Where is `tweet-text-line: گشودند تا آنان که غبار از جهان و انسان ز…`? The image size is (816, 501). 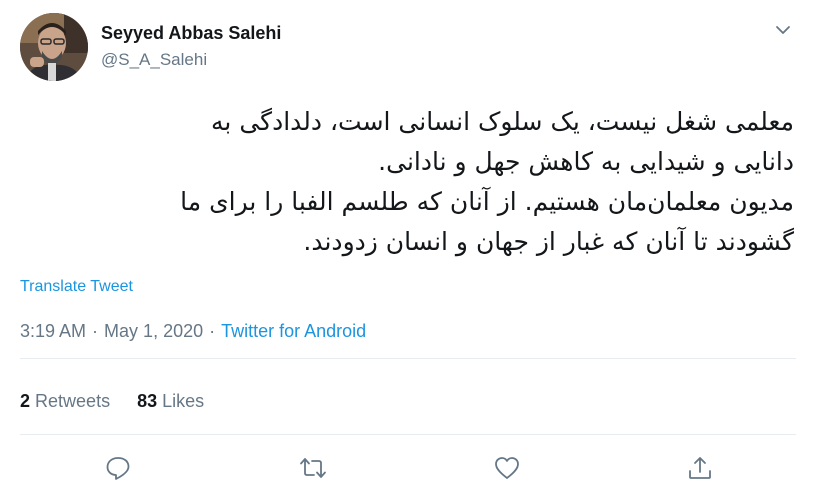
tweet-text-line: گشودند تا آنان که غبار از جهان و انسان ز… is located at coordinates (548, 241).